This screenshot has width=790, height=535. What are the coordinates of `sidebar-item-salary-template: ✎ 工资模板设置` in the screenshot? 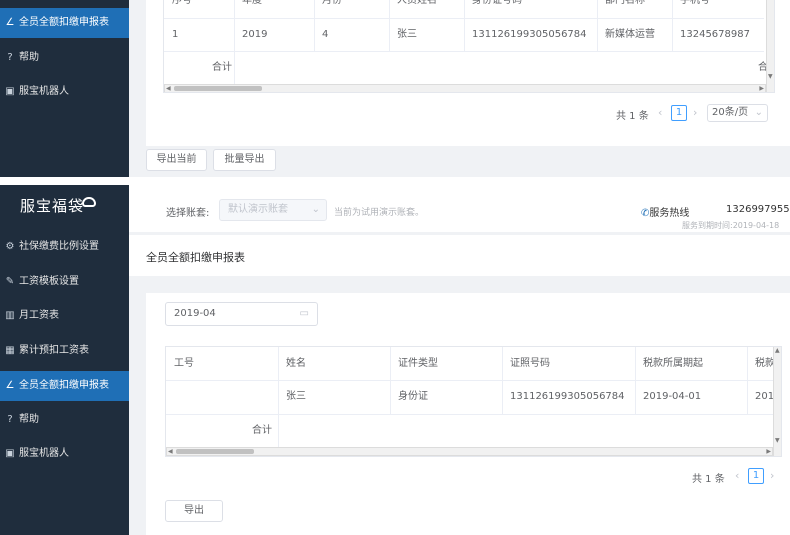 It's located at (64, 282).